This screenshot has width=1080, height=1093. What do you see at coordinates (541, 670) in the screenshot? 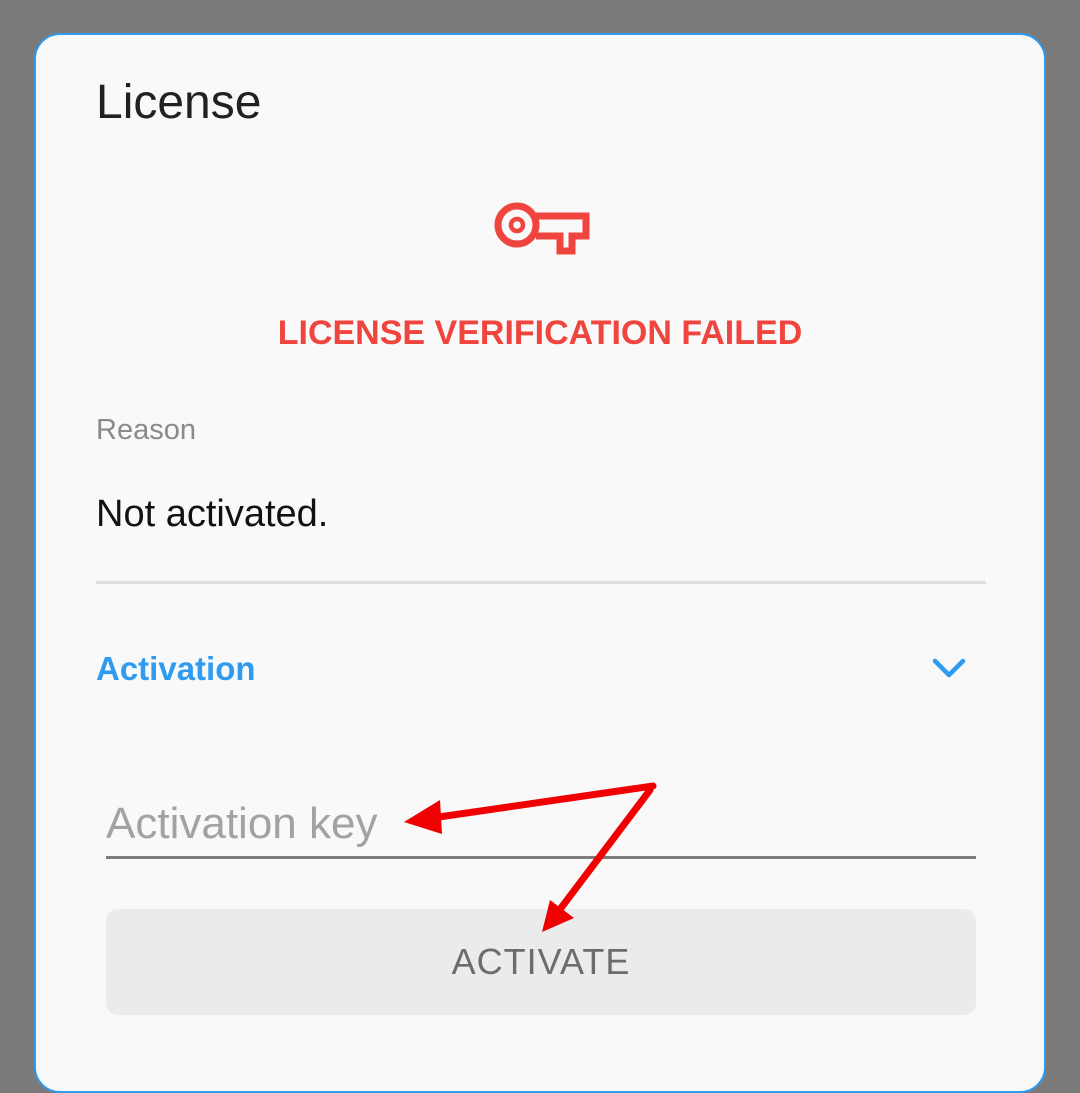
I see `activation-section-header: Activation` at bounding box center [541, 670].